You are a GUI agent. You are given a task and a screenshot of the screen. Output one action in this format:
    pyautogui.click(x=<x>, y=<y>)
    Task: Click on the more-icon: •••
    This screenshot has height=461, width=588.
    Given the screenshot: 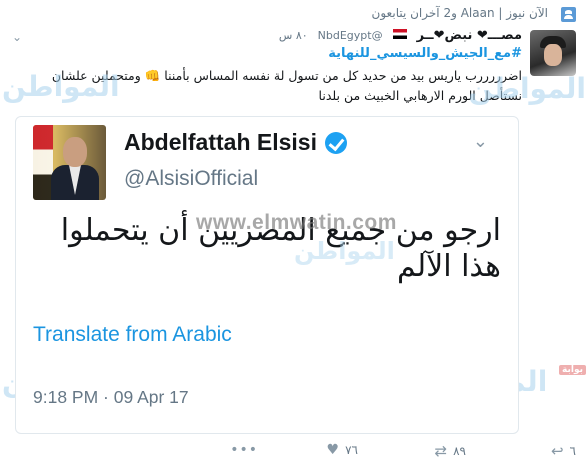 What is the action you would take?
    pyautogui.click(x=244, y=450)
    